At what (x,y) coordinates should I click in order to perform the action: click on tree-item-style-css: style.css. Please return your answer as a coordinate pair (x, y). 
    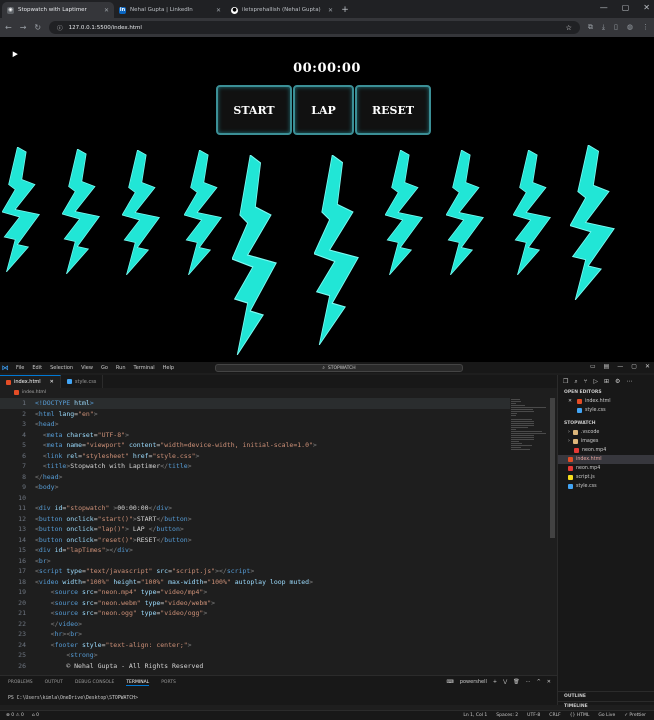
    Looking at the image, I should click on (606, 486).